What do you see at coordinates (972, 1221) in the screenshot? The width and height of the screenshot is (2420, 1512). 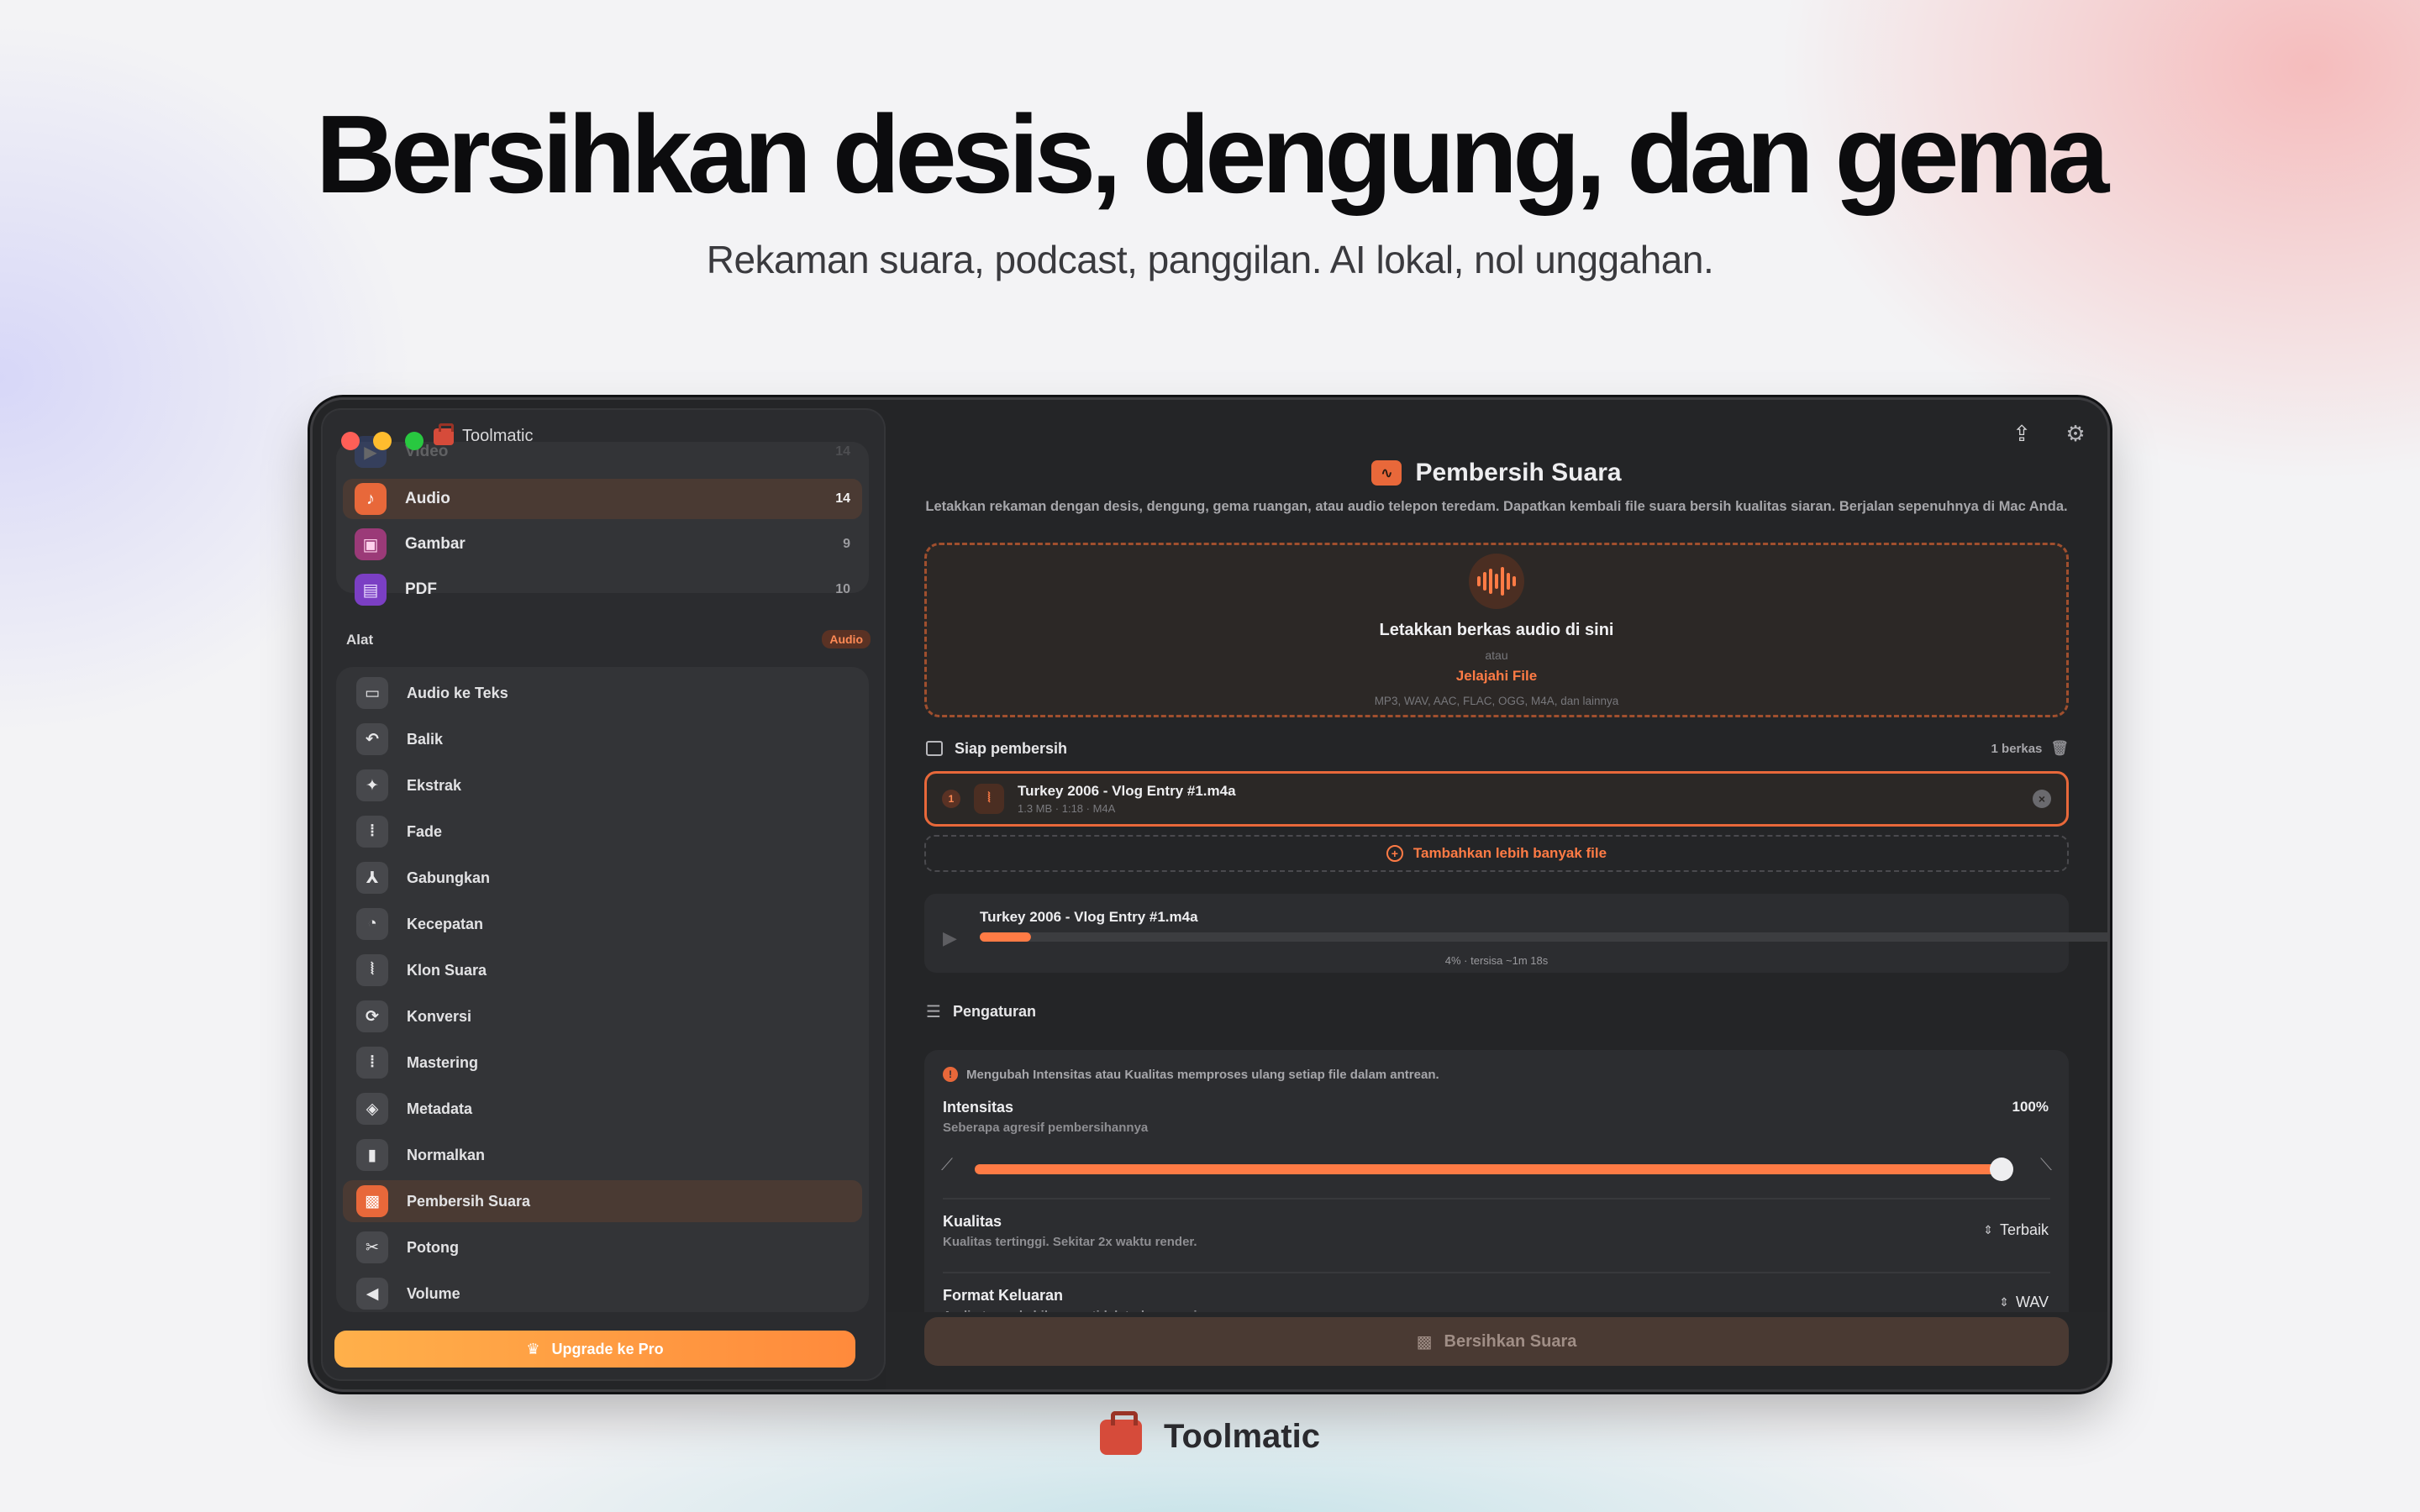 I see `quality-label: Kualitas` at bounding box center [972, 1221].